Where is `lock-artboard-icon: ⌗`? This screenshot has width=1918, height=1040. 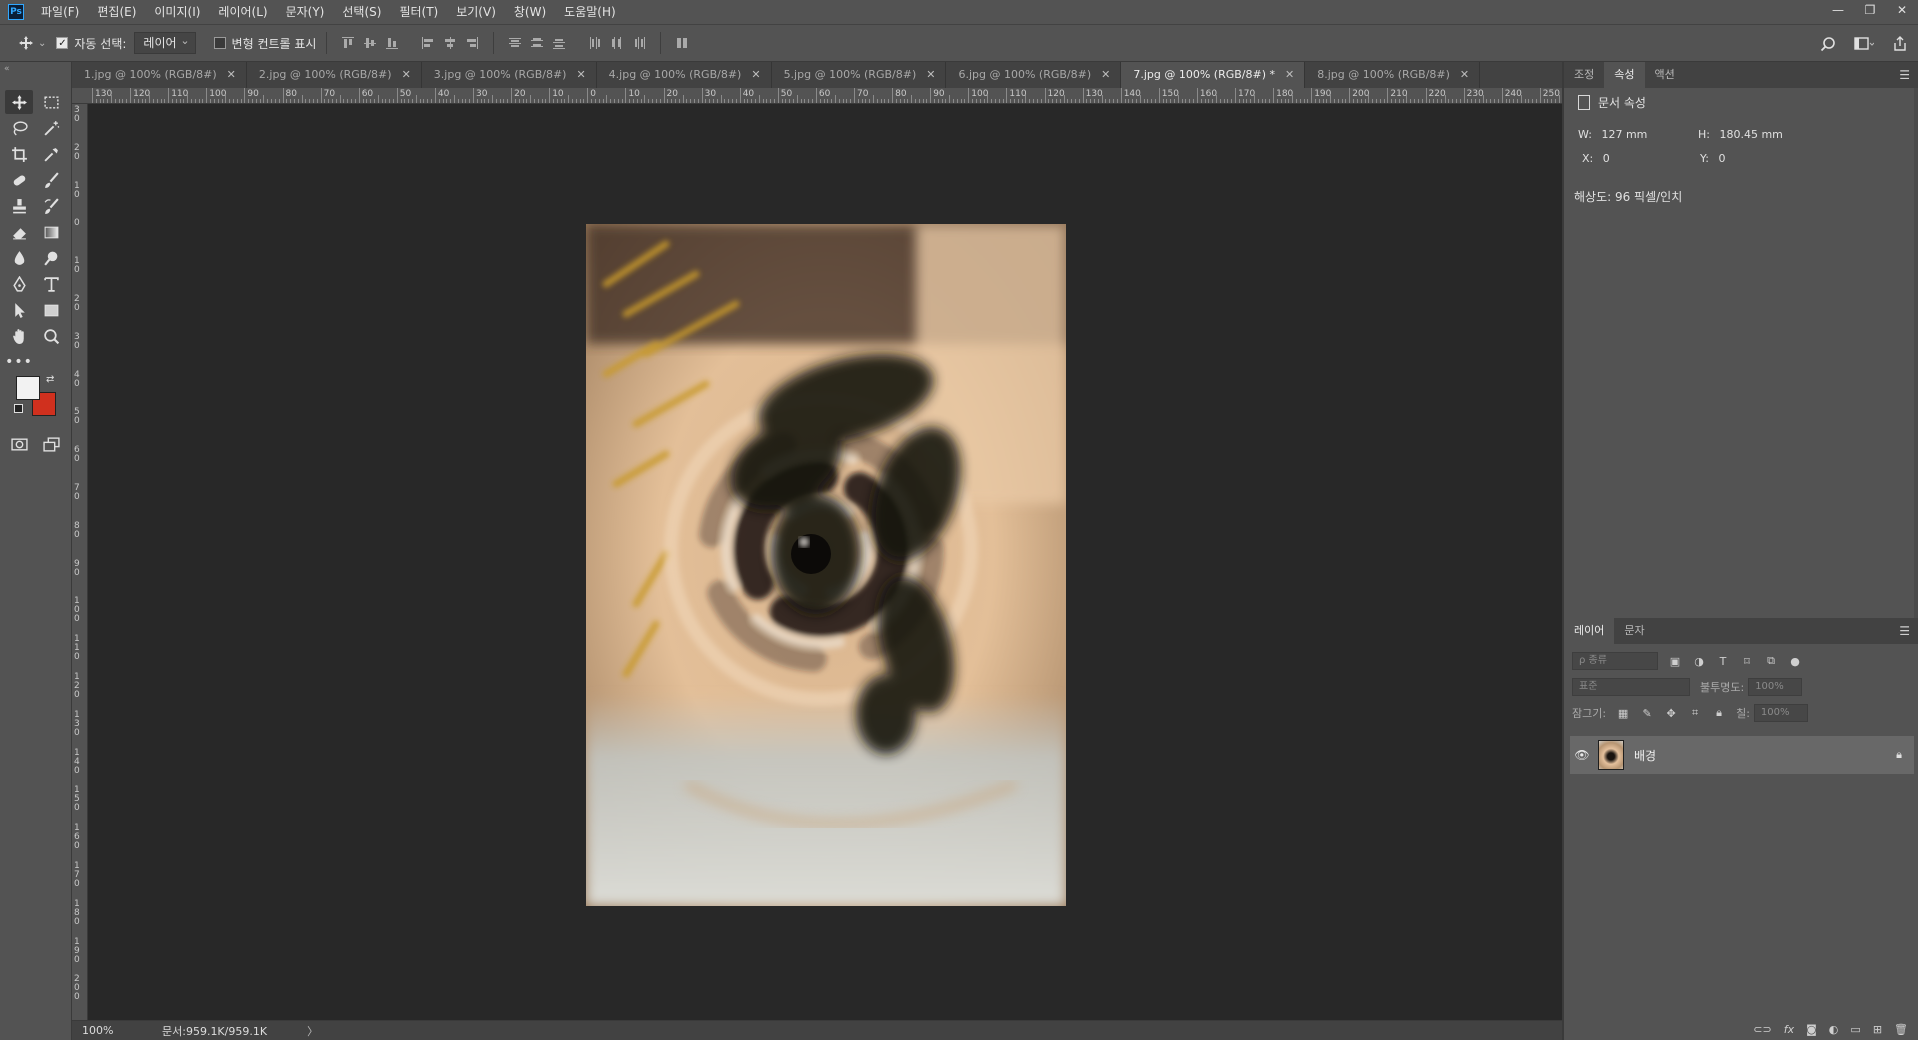 lock-artboard-icon: ⌗ is located at coordinates (1695, 713).